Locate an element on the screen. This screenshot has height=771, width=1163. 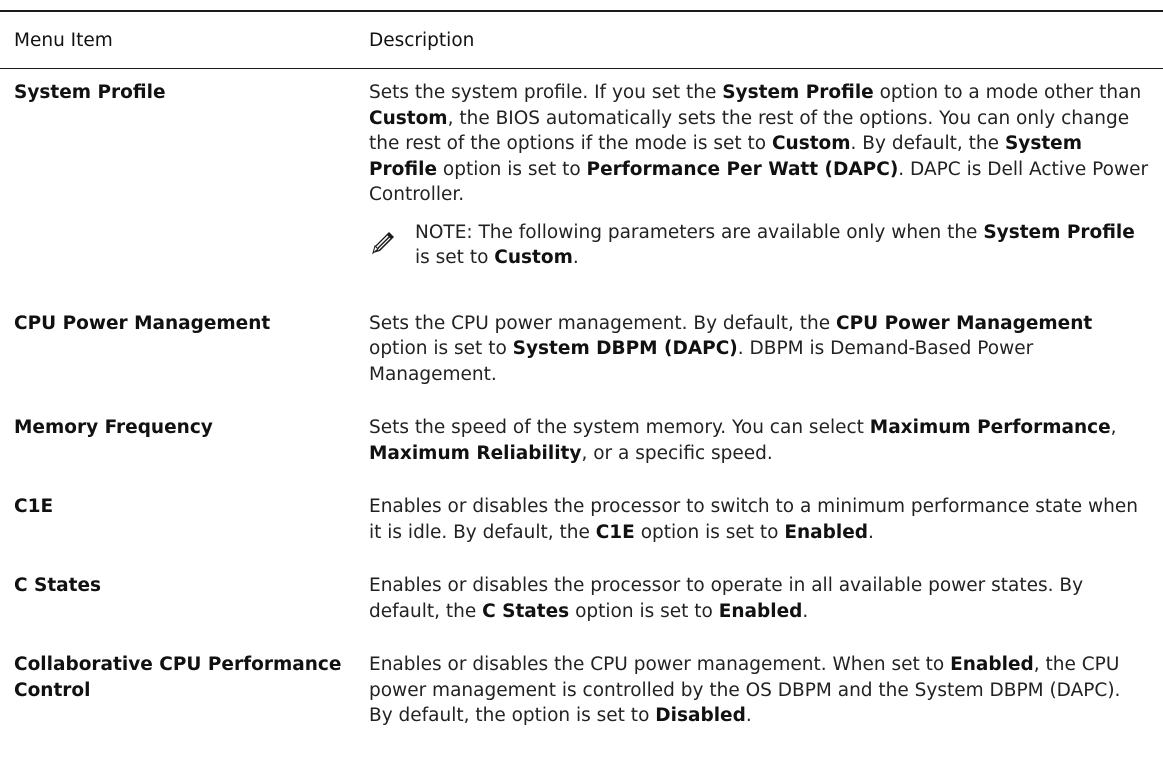
table-header-row: Menu Item Description is located at coordinates (581, 40).